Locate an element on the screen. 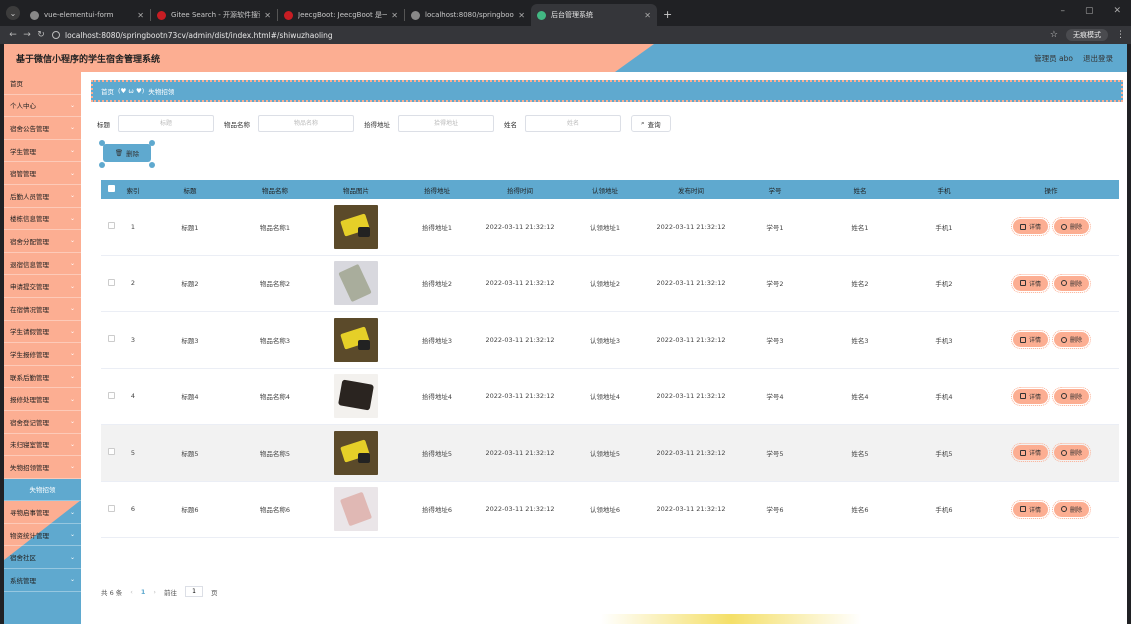 The width and height of the screenshot is (1131, 624). sidebar-item: 宿舍社区 ⌄ is located at coordinates (42, 558).